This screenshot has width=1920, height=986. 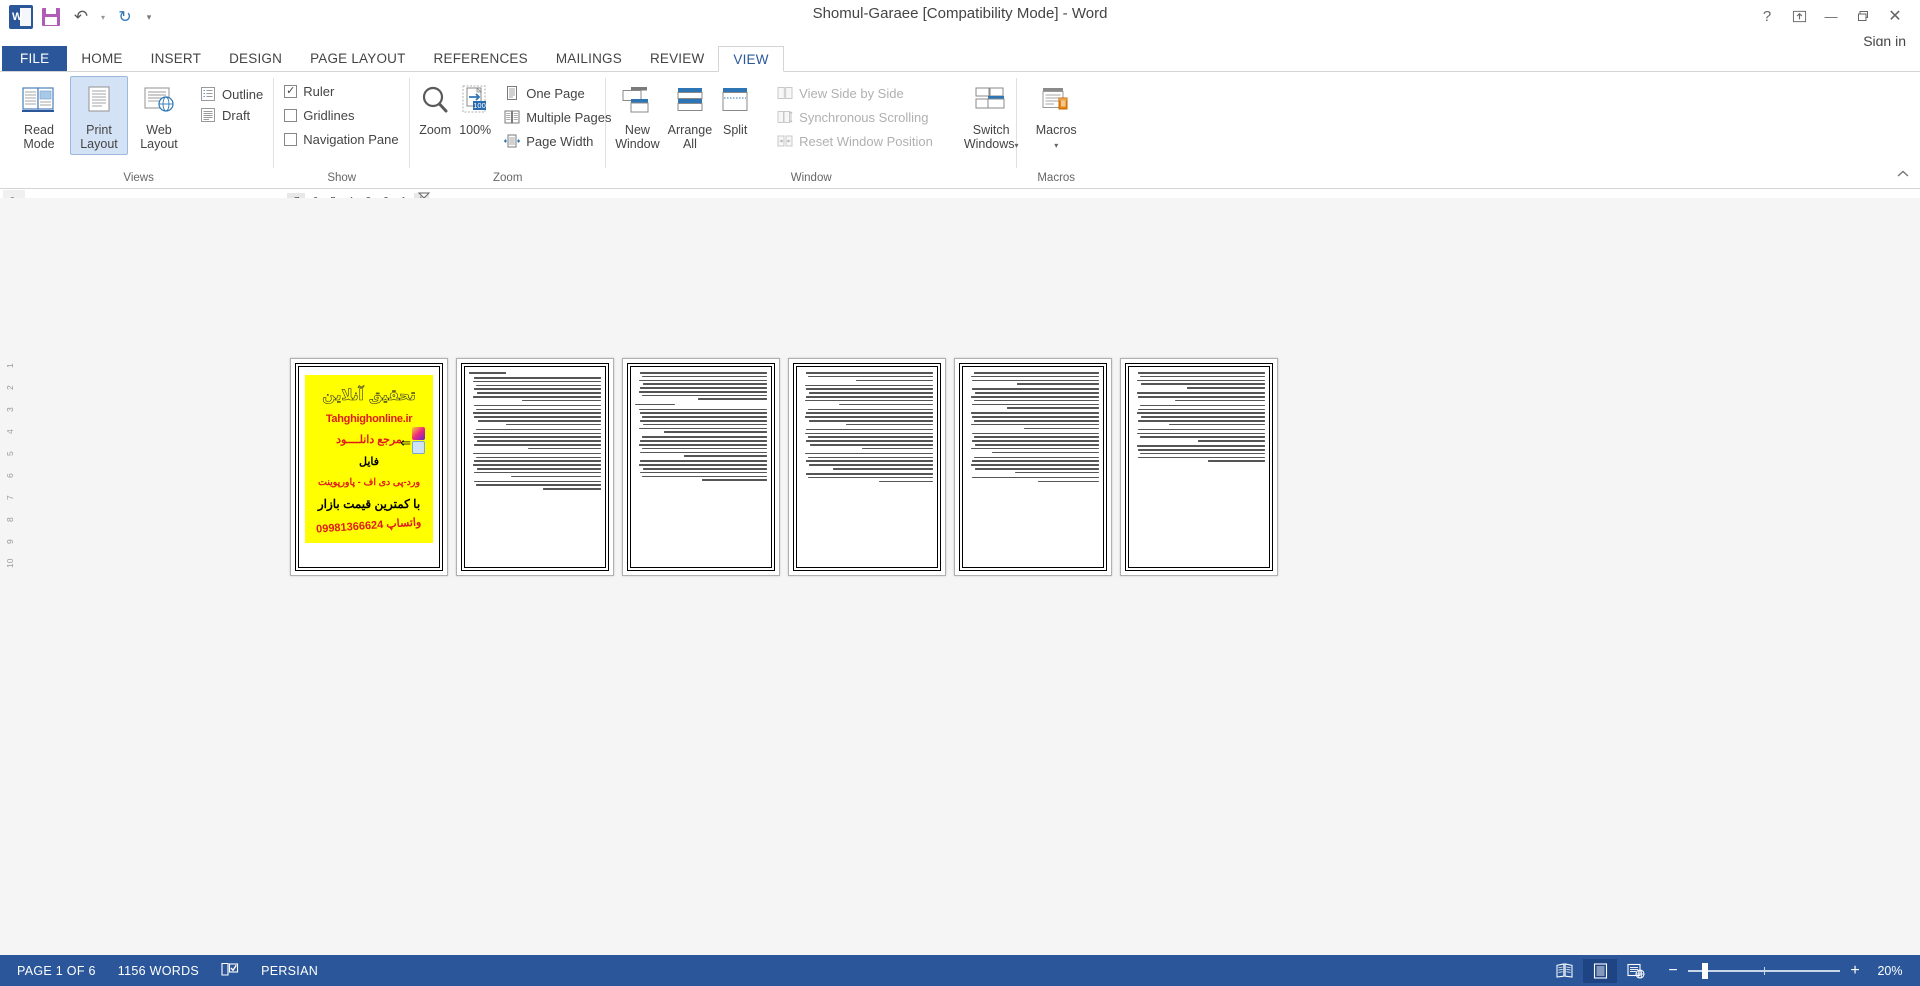 What do you see at coordinates (1673, 971) in the screenshot?
I see `zoom-out-button: −` at bounding box center [1673, 971].